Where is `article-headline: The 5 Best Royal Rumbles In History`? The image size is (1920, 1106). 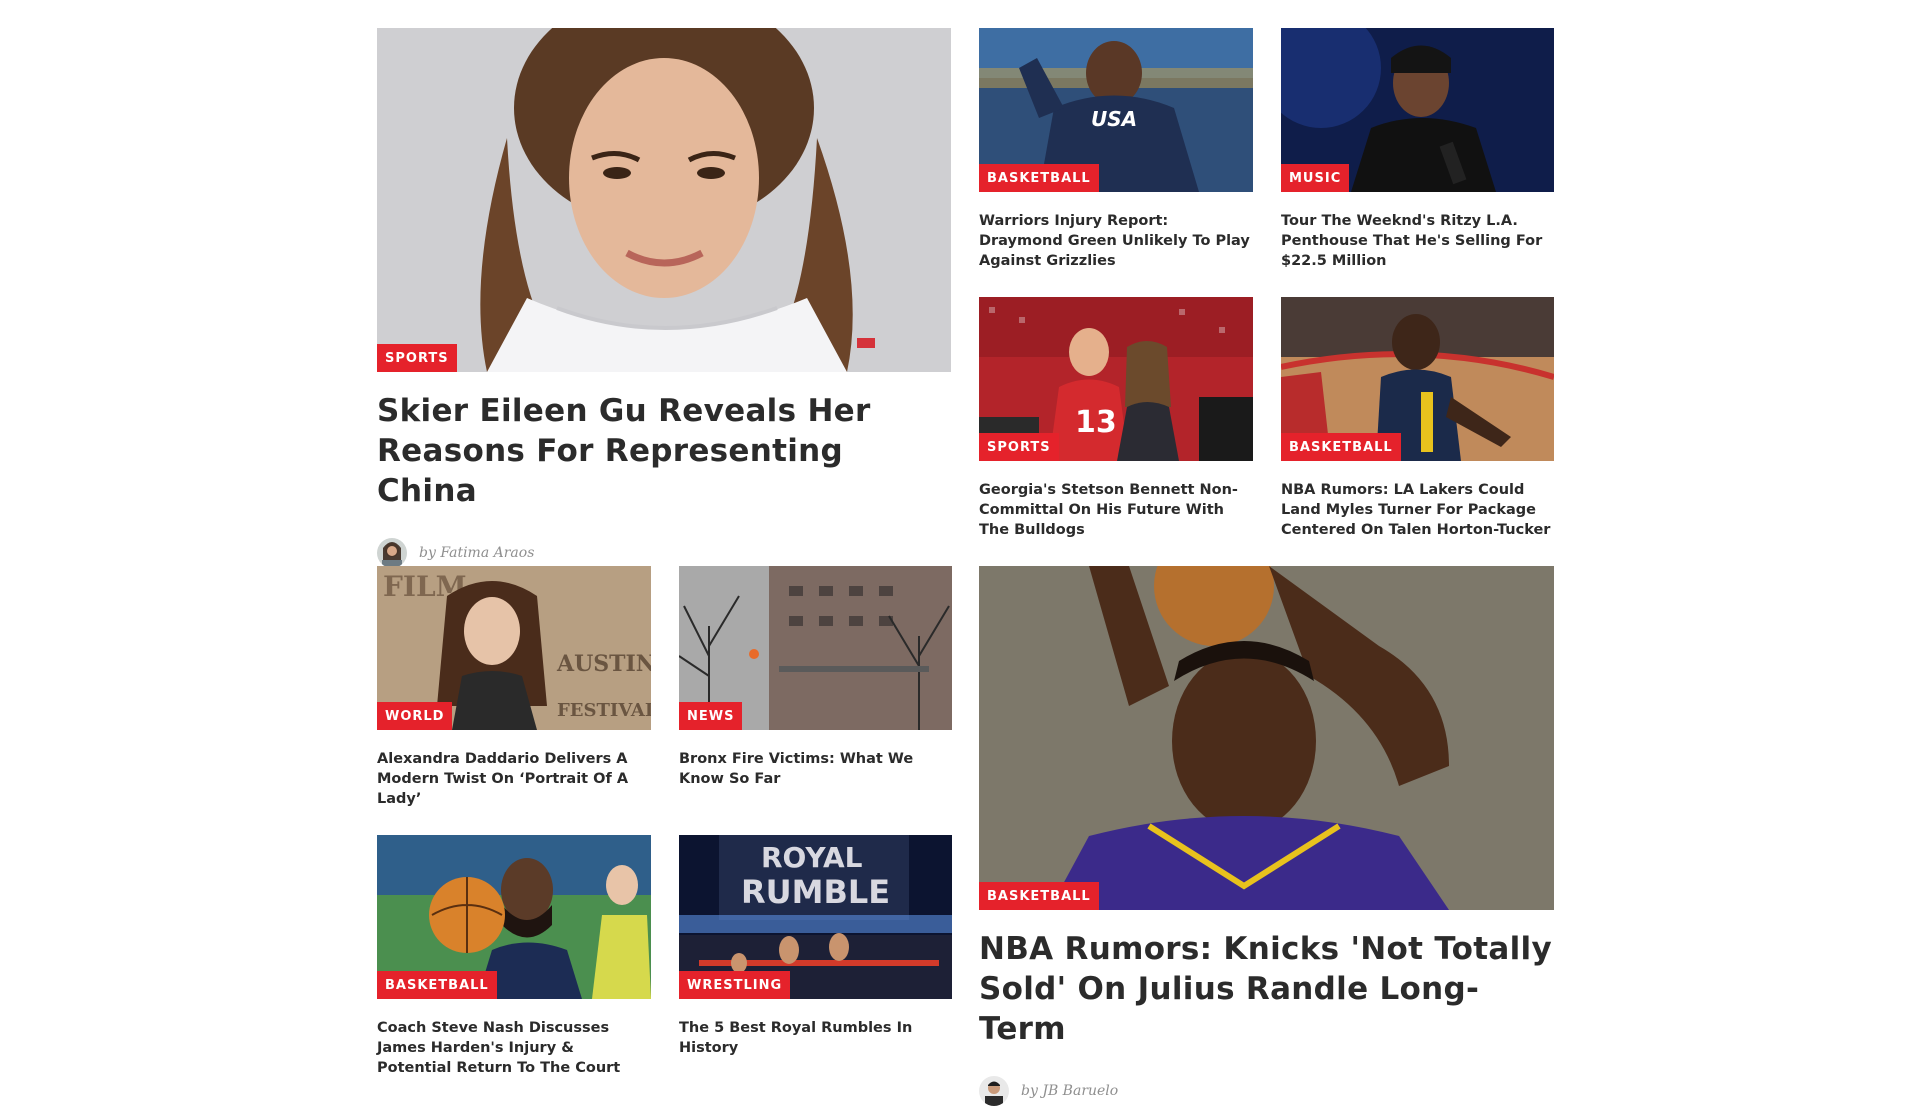
article-headline: The 5 Best Royal Rumbles In History is located at coordinates (815, 1038).